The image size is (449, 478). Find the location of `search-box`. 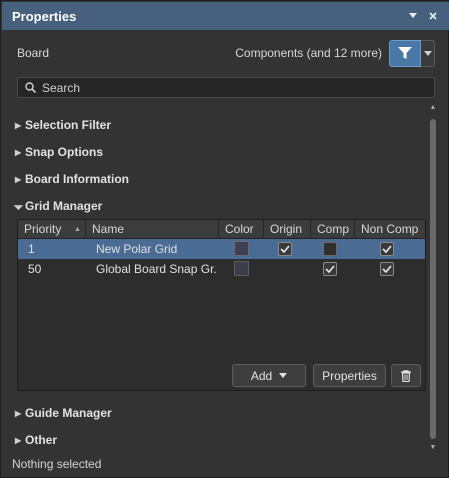

search-box is located at coordinates (226, 87).